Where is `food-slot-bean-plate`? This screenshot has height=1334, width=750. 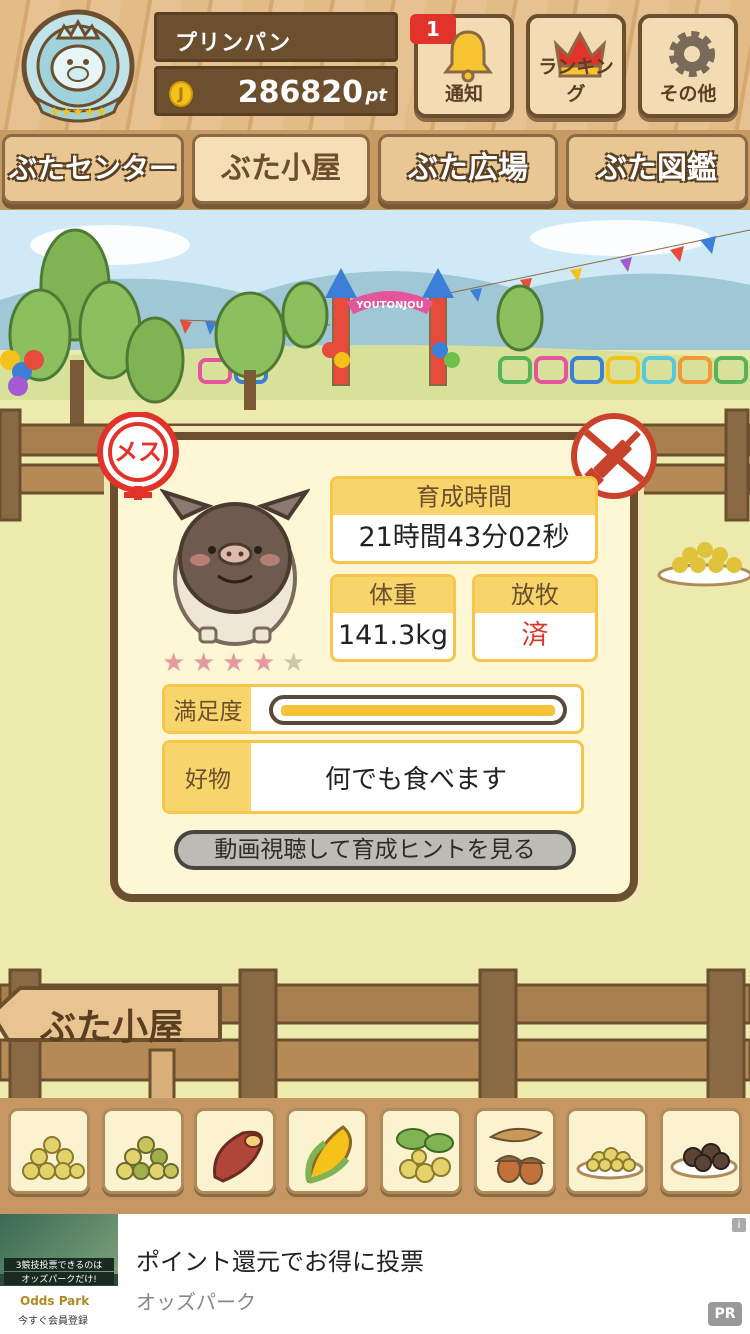 food-slot-bean-plate is located at coordinates (607, 1151).